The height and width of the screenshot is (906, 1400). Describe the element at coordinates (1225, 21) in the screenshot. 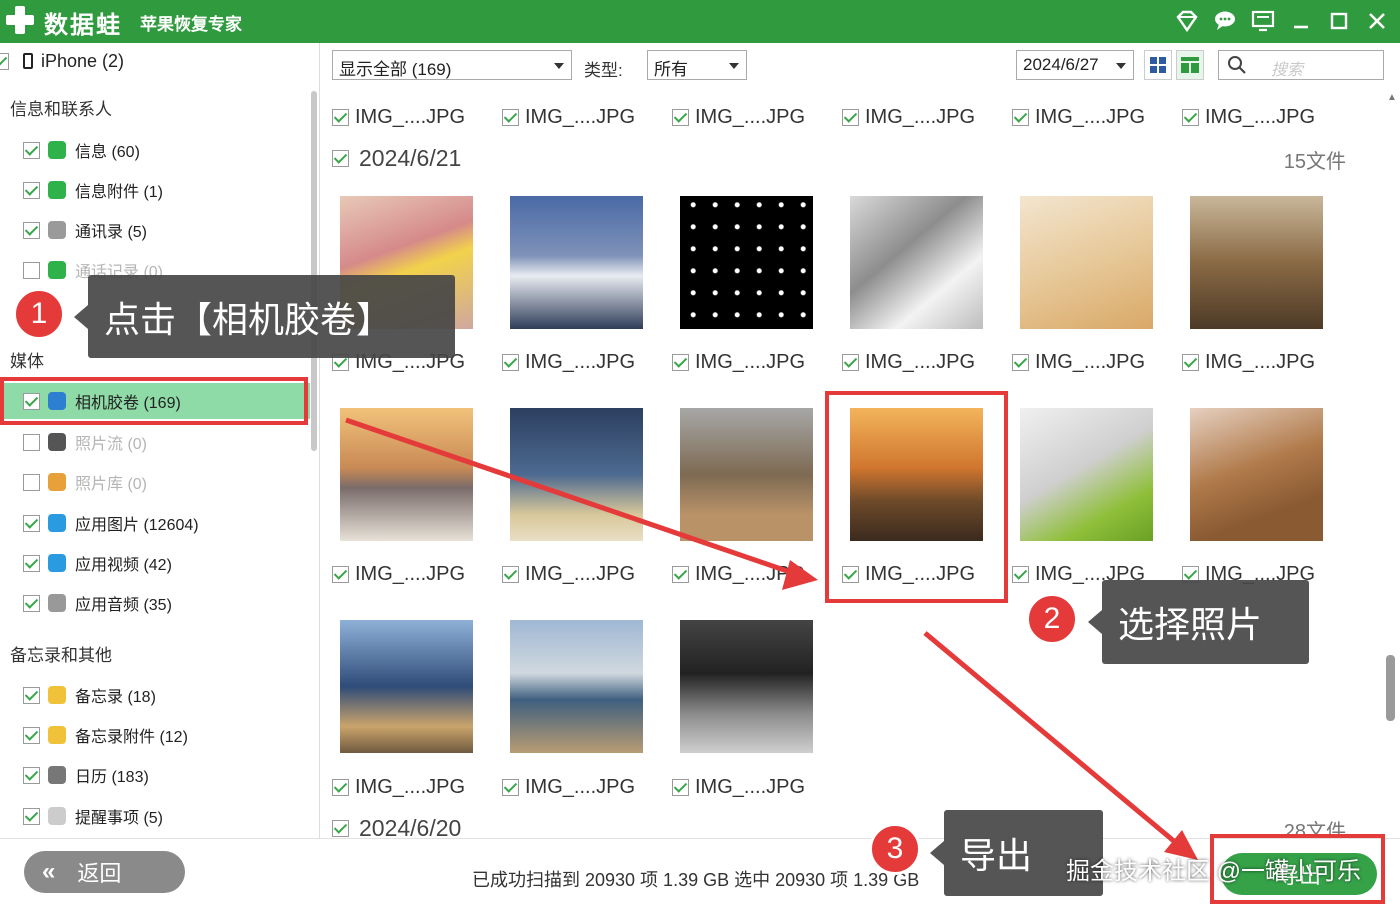

I see `chat-icon` at that location.